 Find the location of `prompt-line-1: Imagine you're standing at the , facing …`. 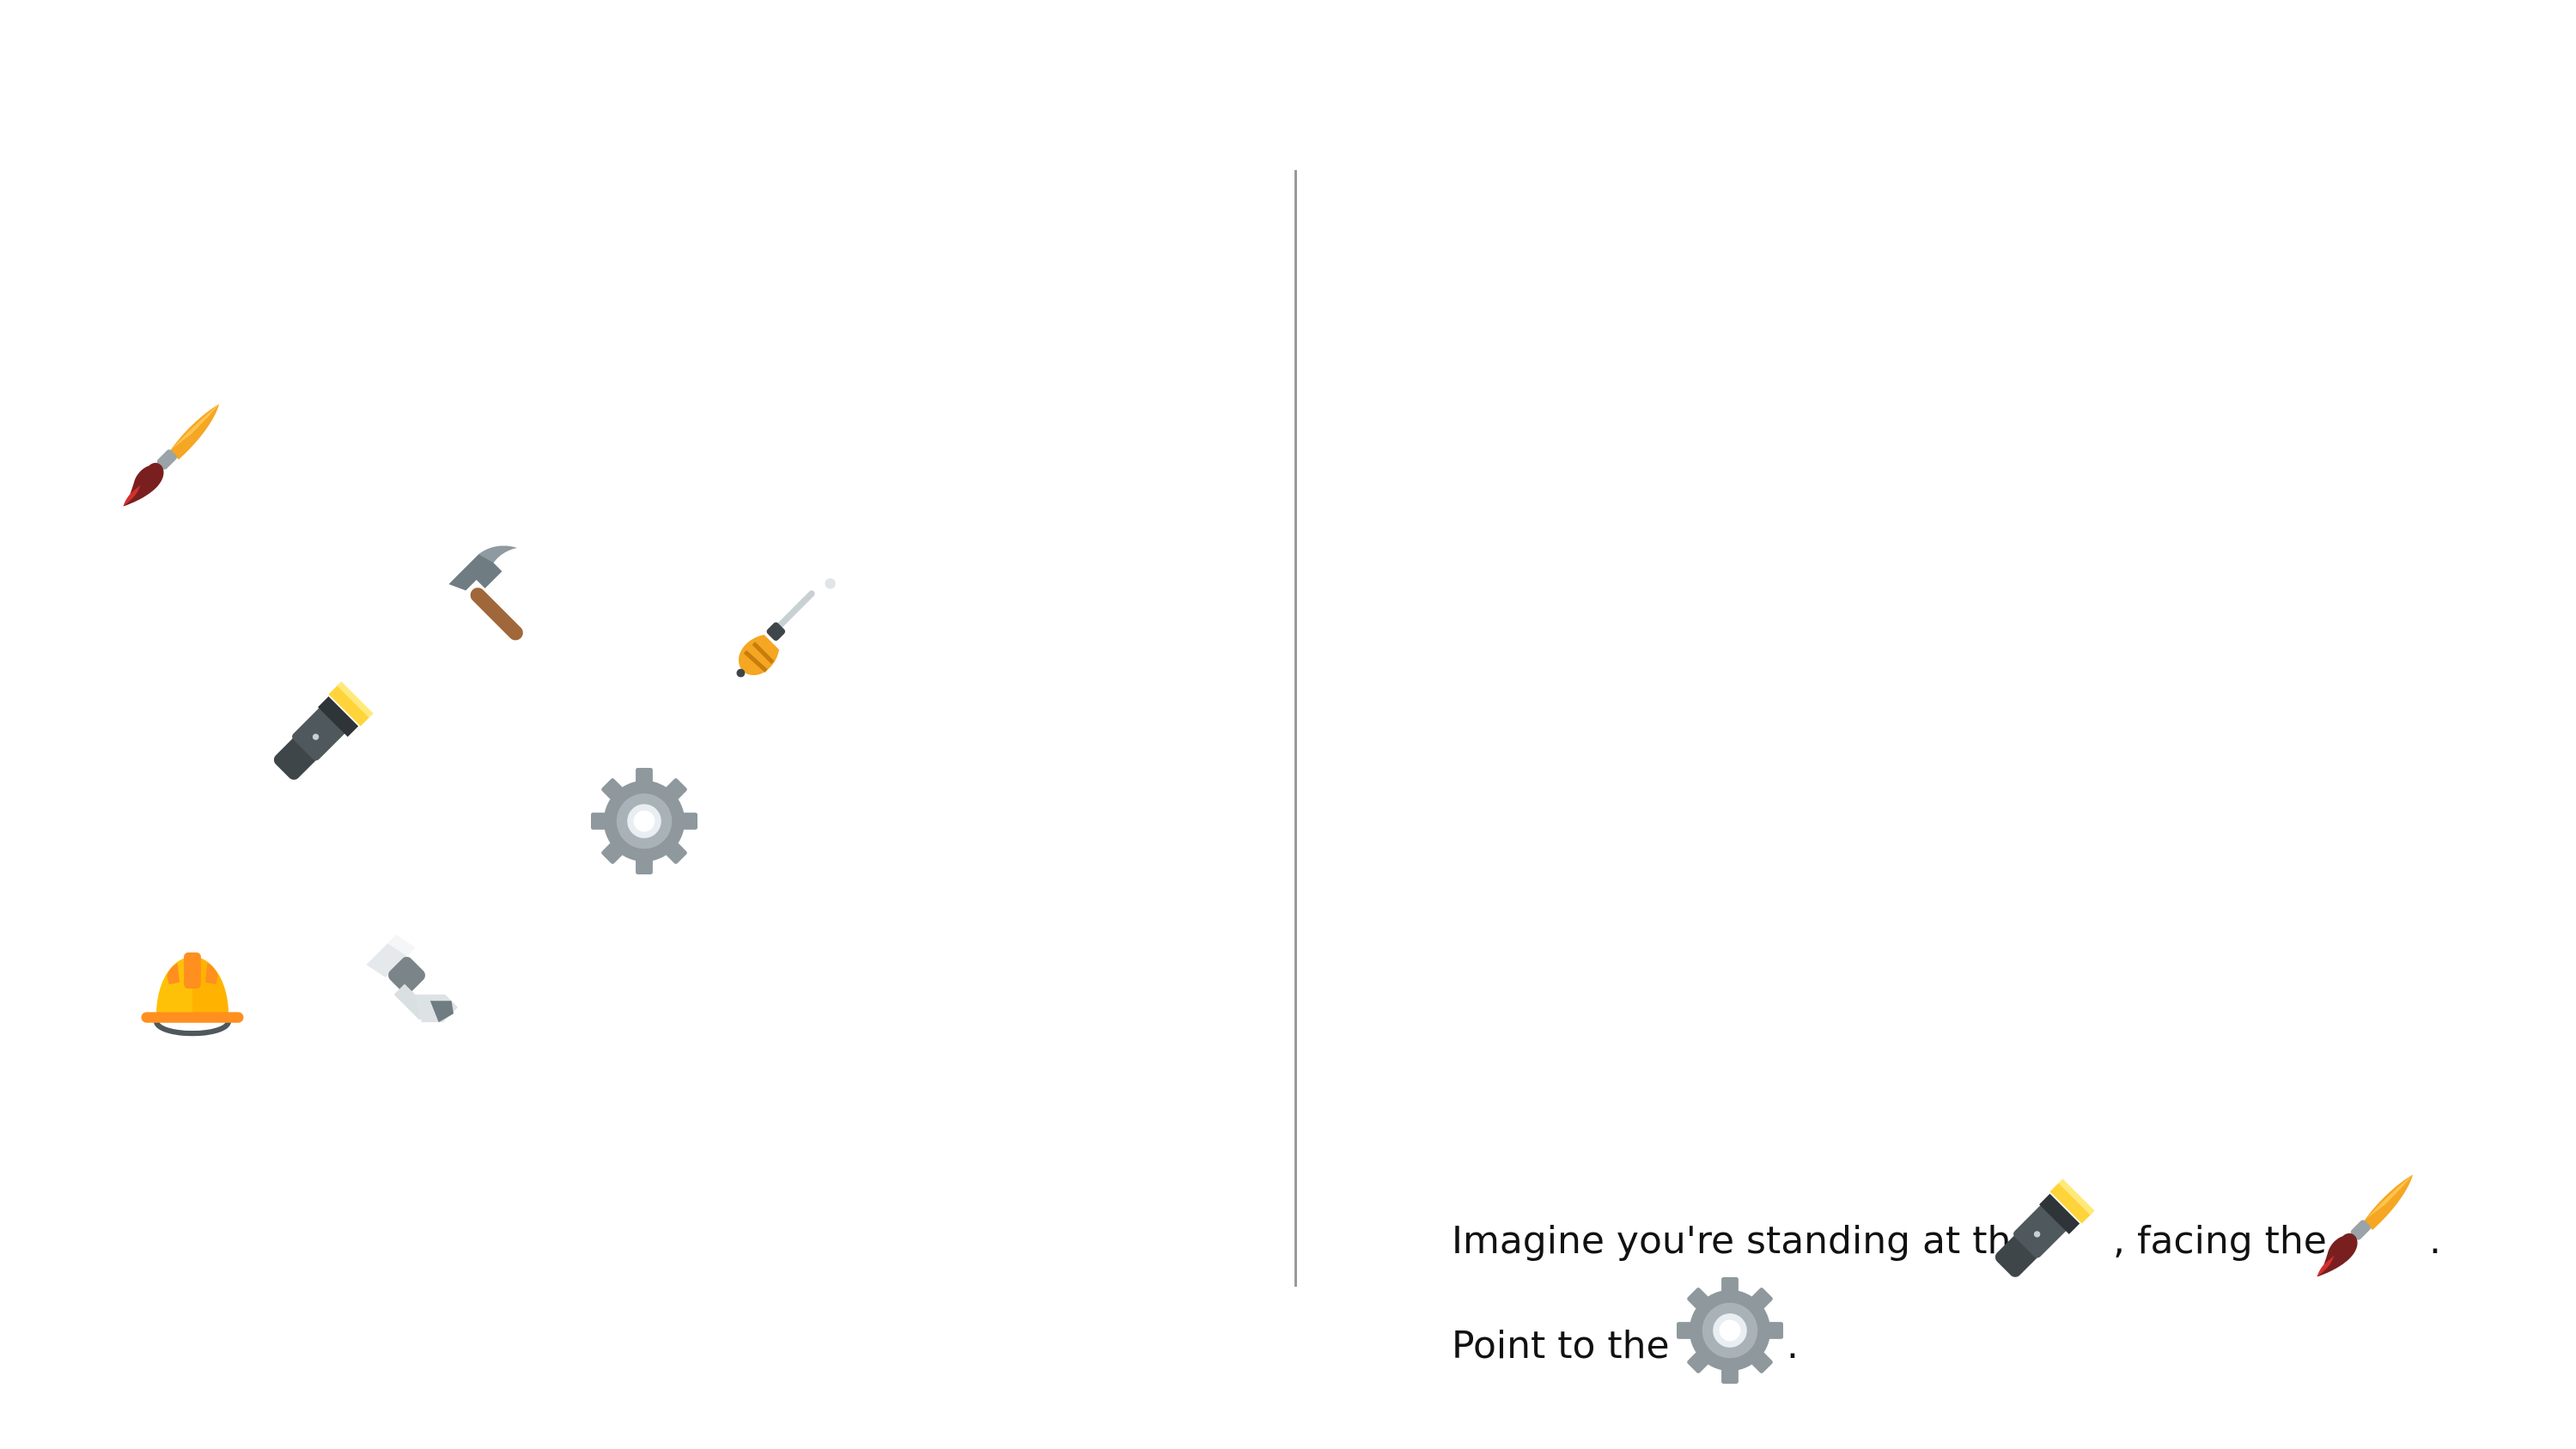

prompt-line-1: Imagine you're standing at the , facing … is located at coordinates (1988, 1224).